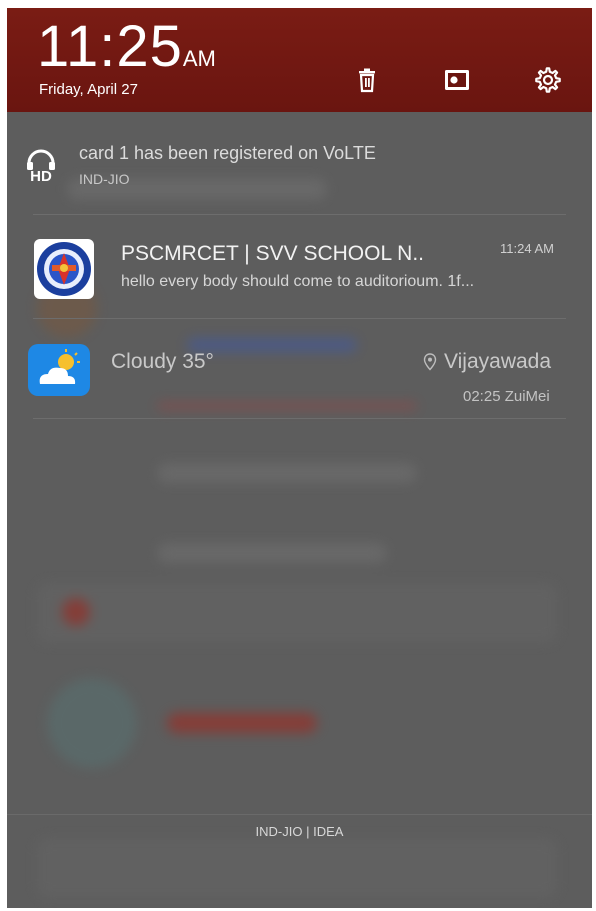  What do you see at coordinates (88, 89) in the screenshot?
I see `date-label: Friday, April 27` at bounding box center [88, 89].